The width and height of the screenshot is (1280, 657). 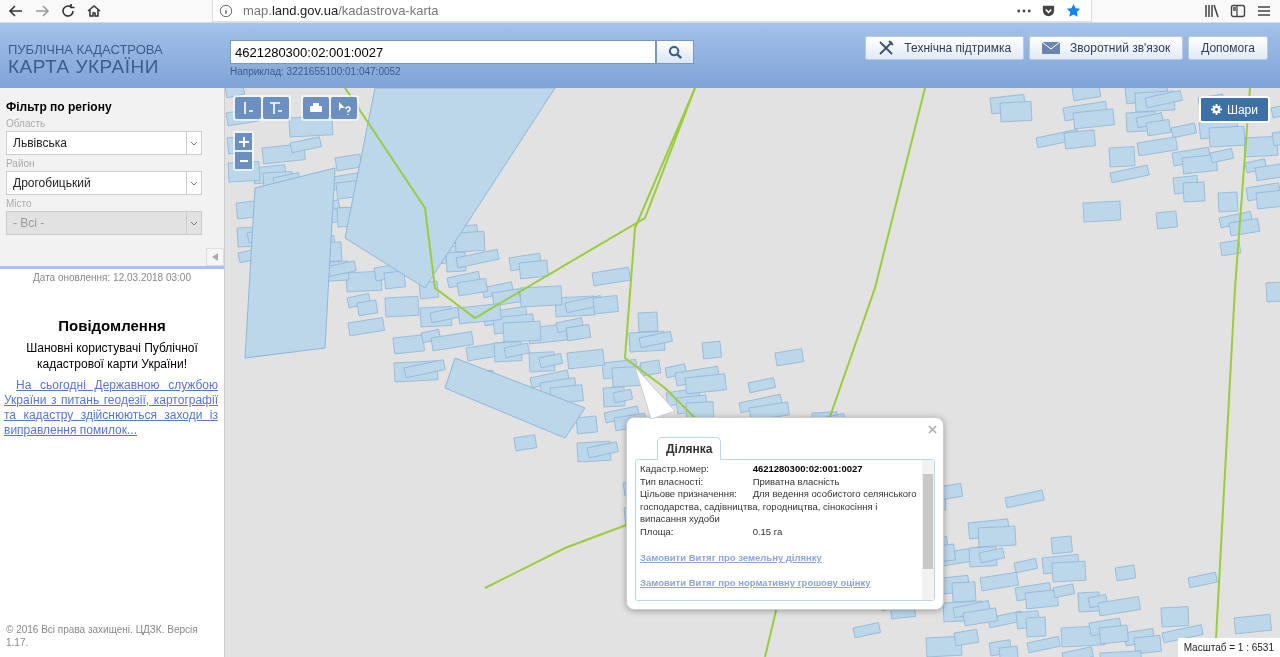 I want to click on notice-title: Повідомлення, so click(x=112, y=325).